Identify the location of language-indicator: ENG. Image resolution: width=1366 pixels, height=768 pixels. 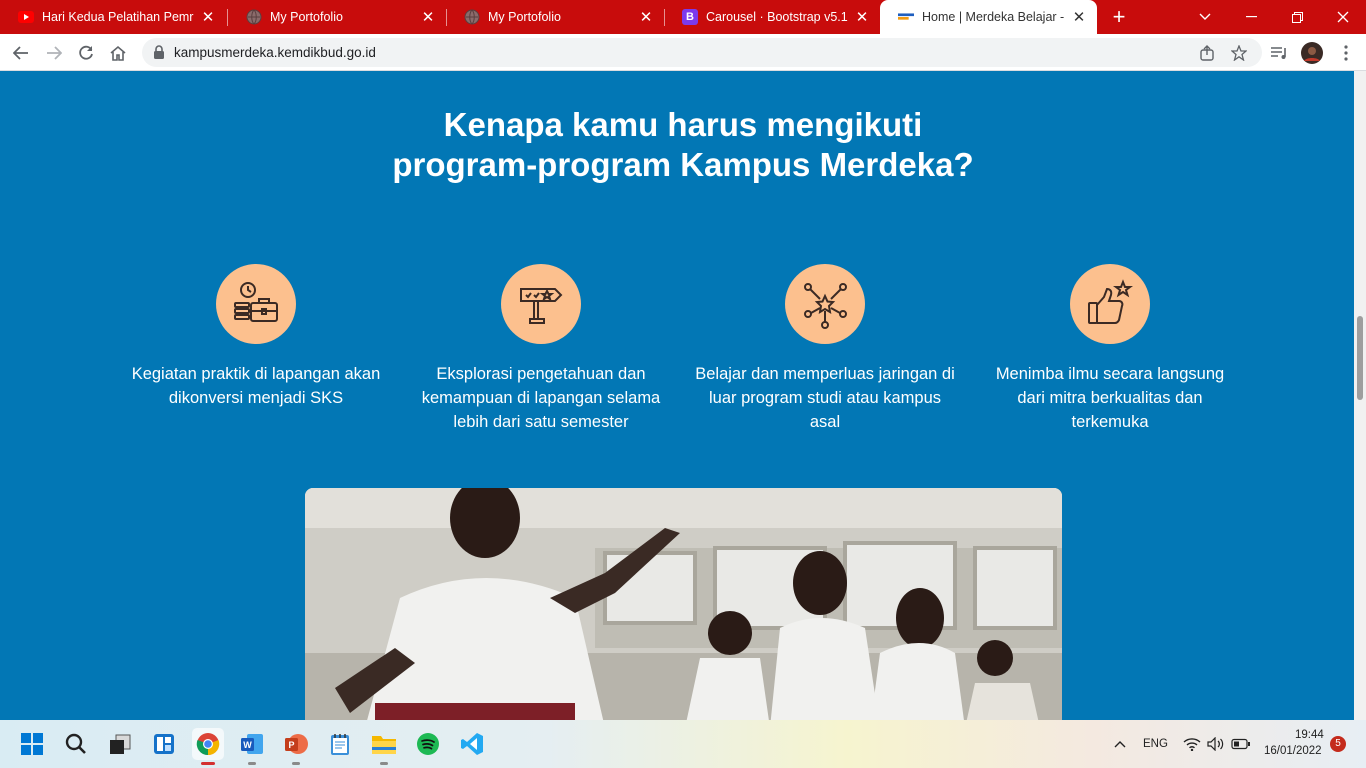
(1155, 744).